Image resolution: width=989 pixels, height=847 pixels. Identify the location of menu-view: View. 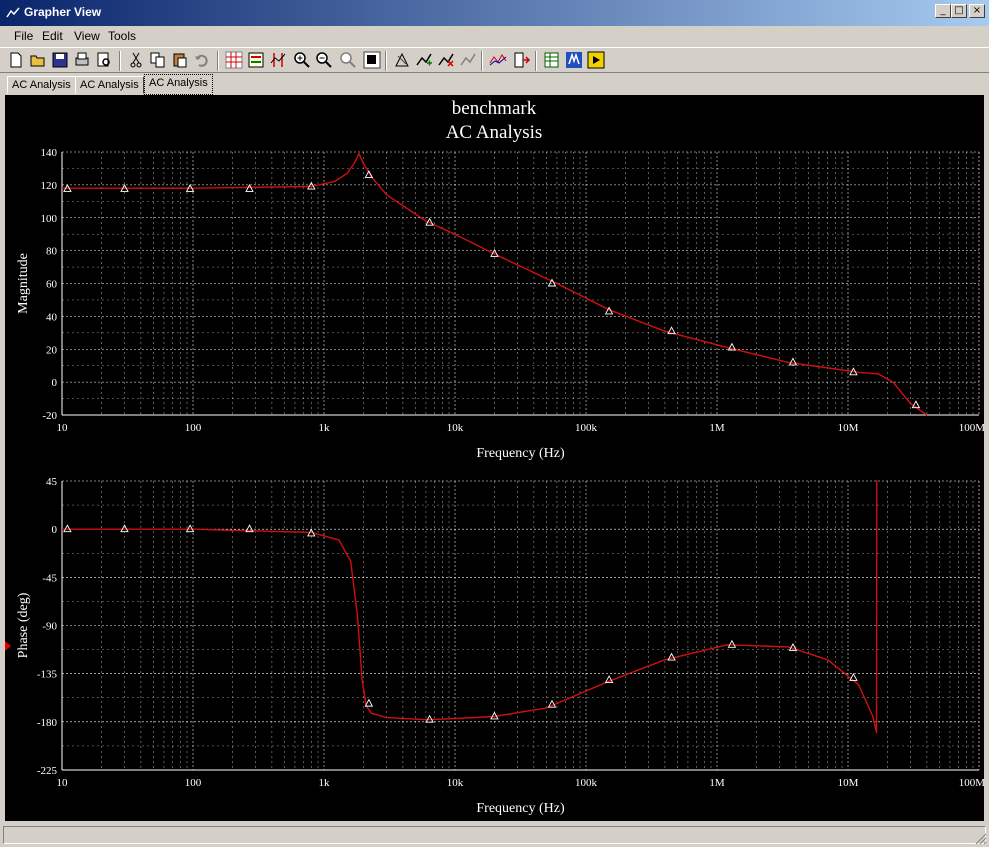
(87, 36).